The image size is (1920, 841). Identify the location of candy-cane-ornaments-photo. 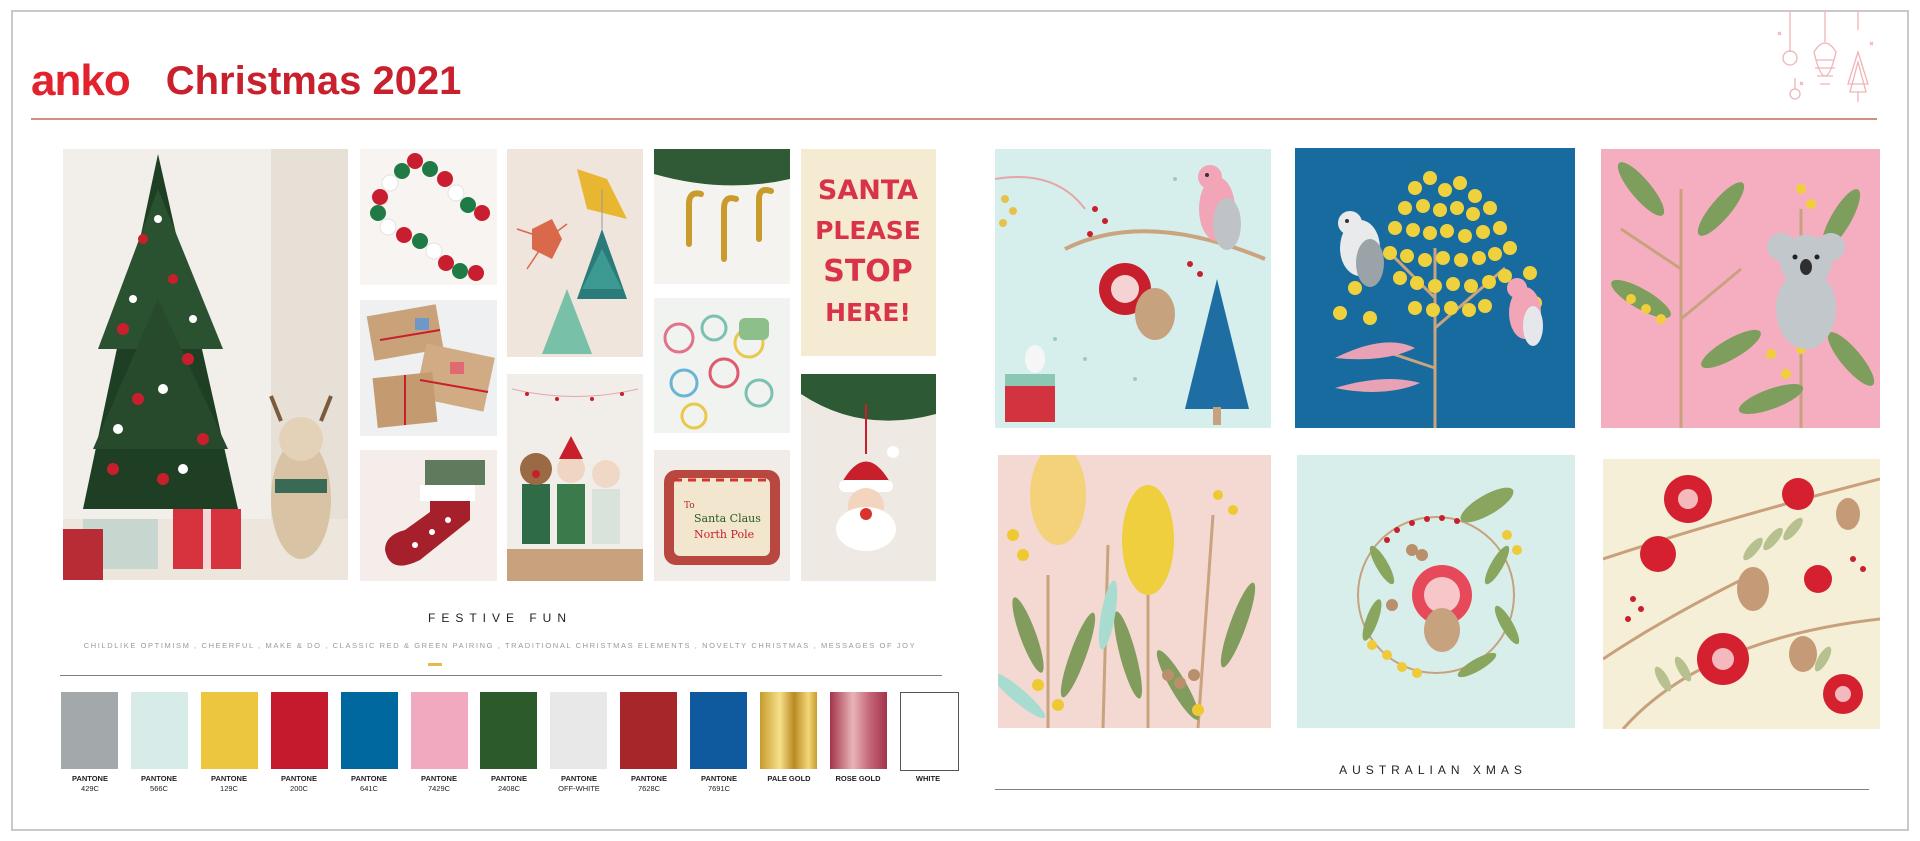
(722, 216).